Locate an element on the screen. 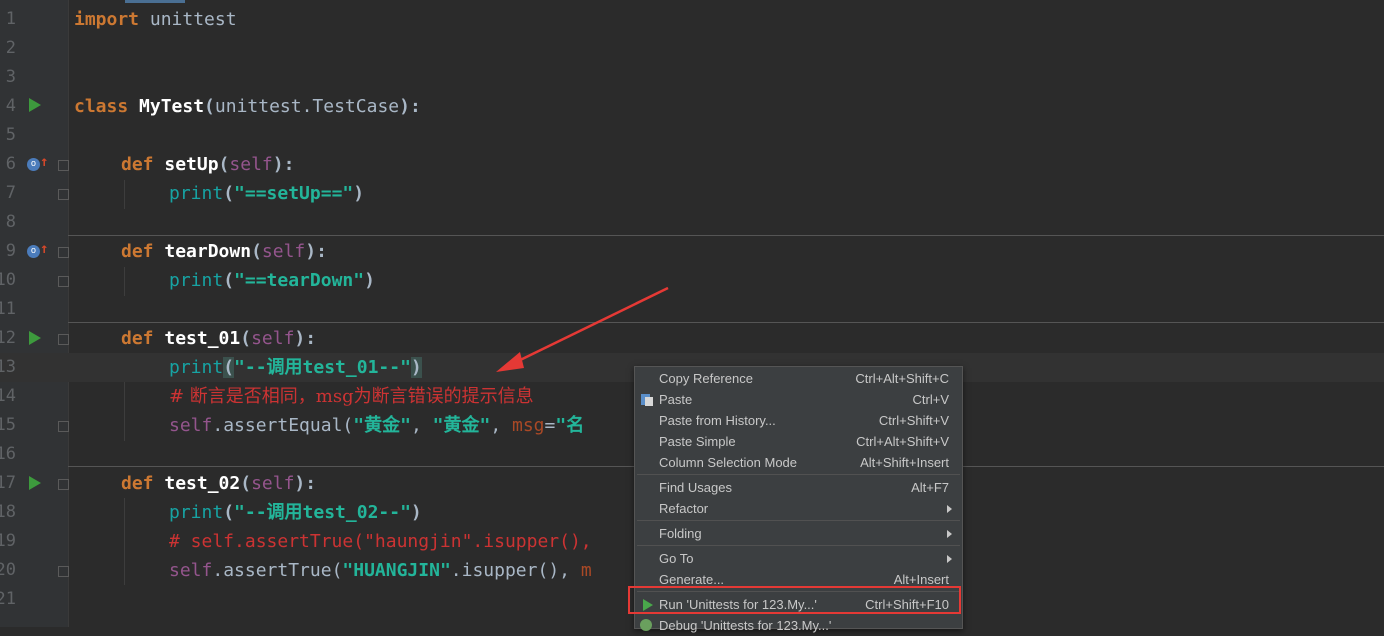 The width and height of the screenshot is (1384, 636). debug-icon is located at coordinates (646, 625).